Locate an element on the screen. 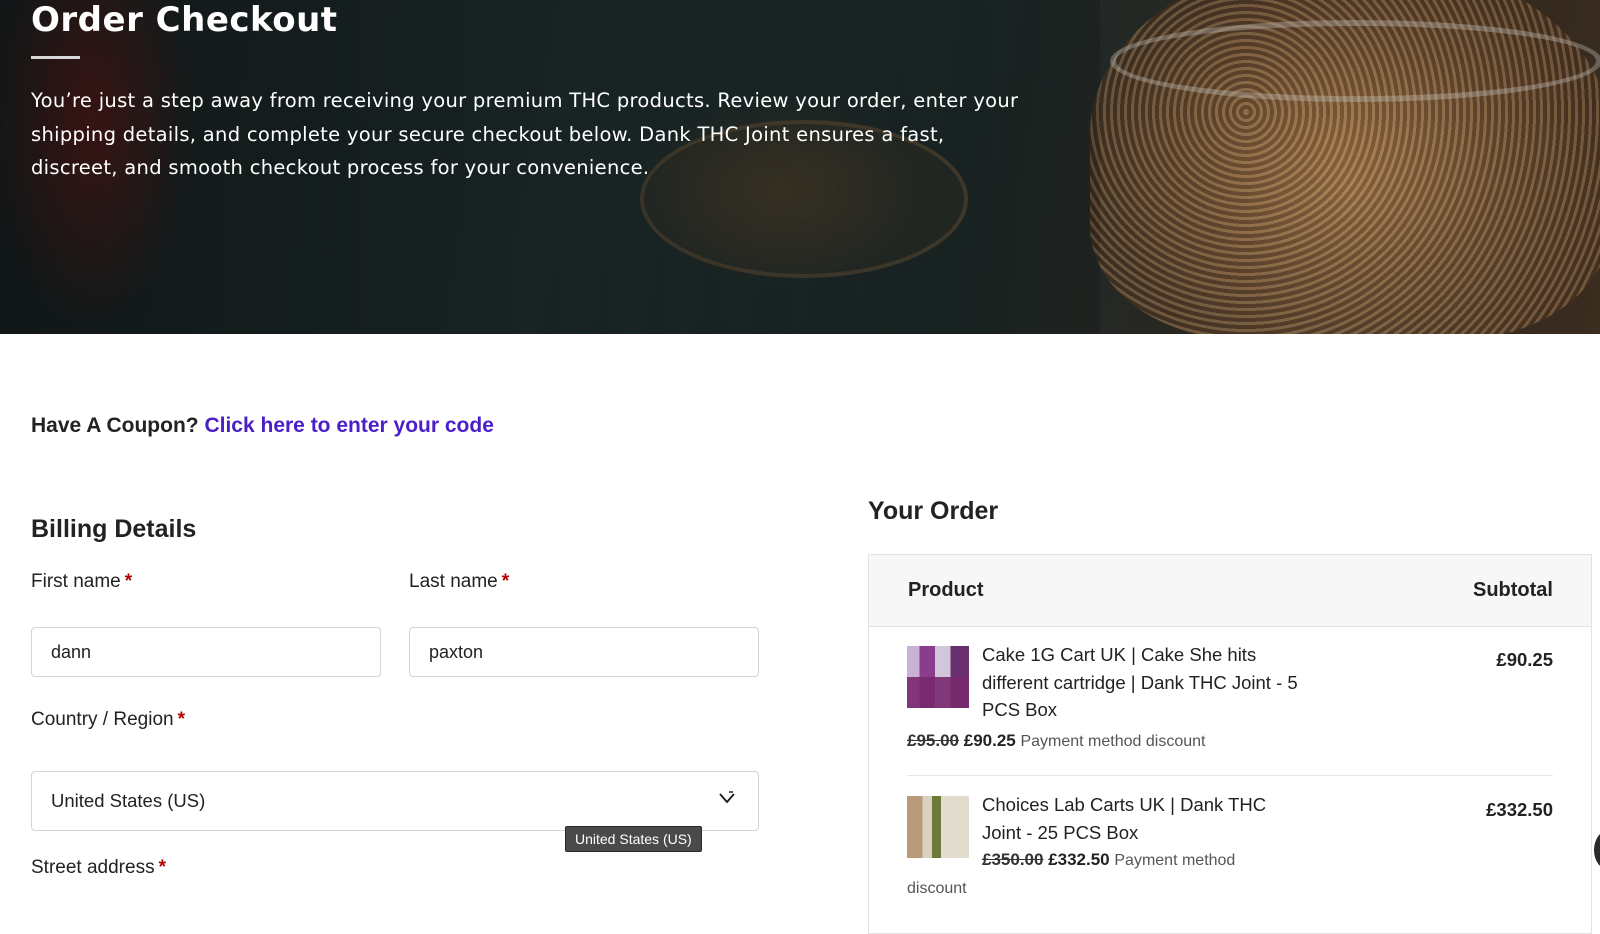  chevron-down-icon is located at coordinates (727, 797).